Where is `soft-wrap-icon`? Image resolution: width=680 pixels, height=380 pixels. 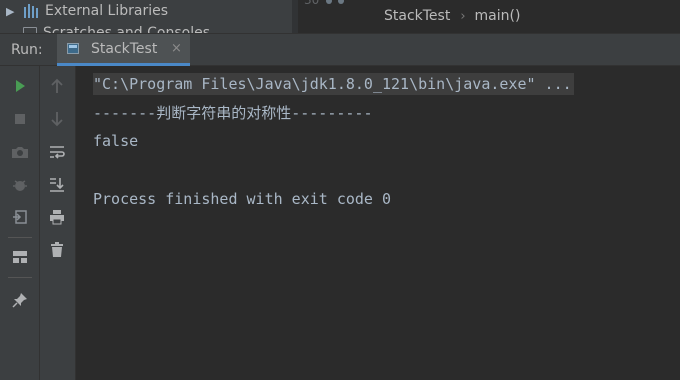 soft-wrap-icon is located at coordinates (57, 152).